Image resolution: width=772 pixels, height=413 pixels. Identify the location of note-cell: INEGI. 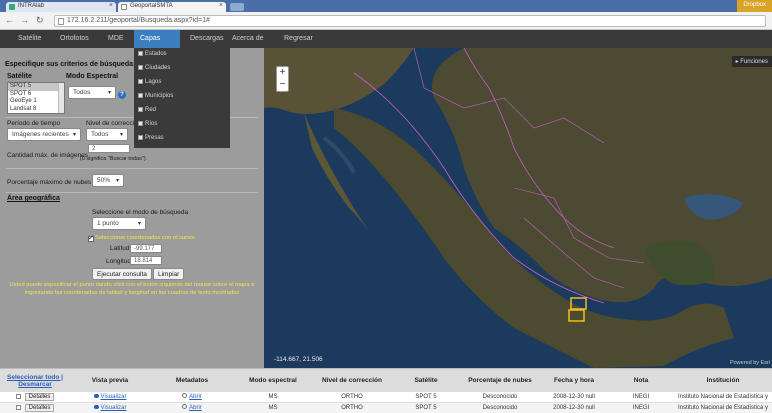
(641, 408).